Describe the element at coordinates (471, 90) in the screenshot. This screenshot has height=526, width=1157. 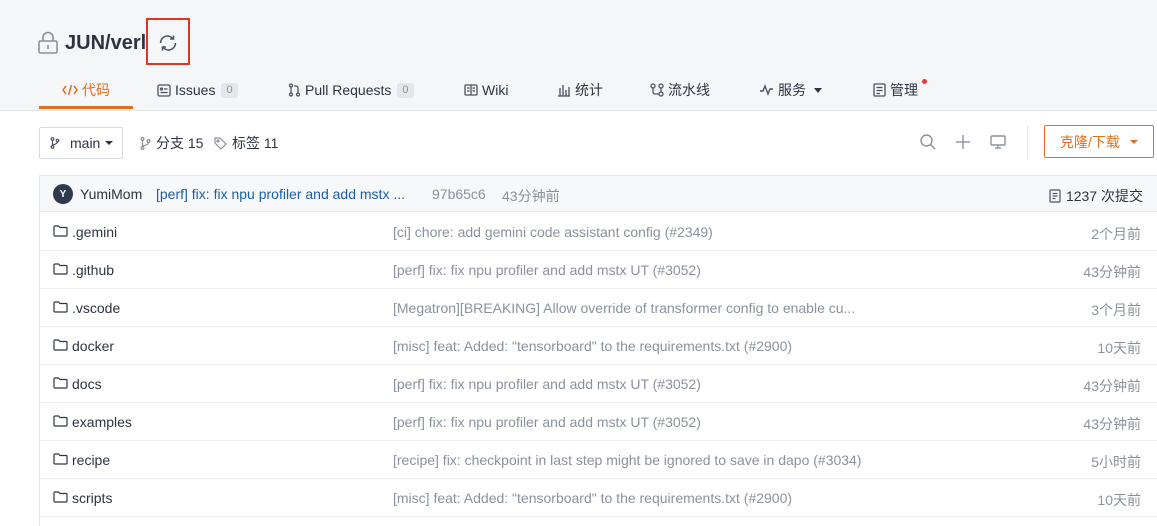
I see `wiki-icon` at that location.